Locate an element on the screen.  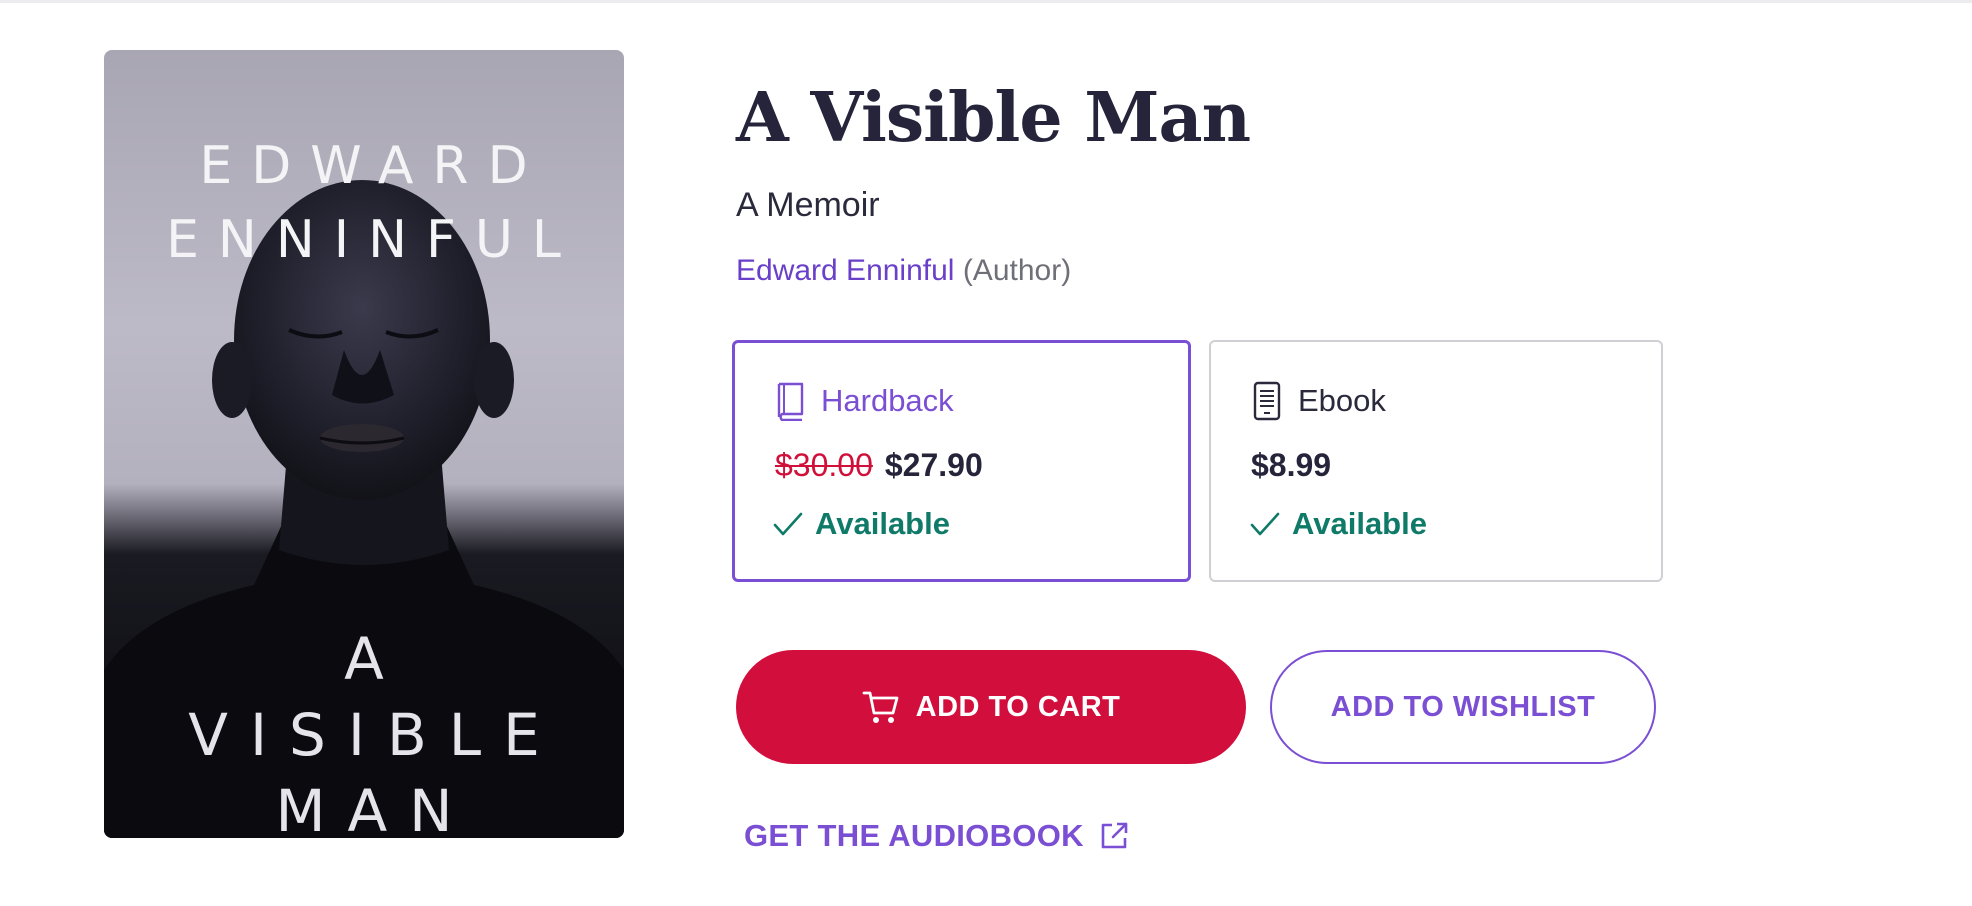
get-audiobook-link: GET THE AUDIOBOOK is located at coordinates (937, 836).